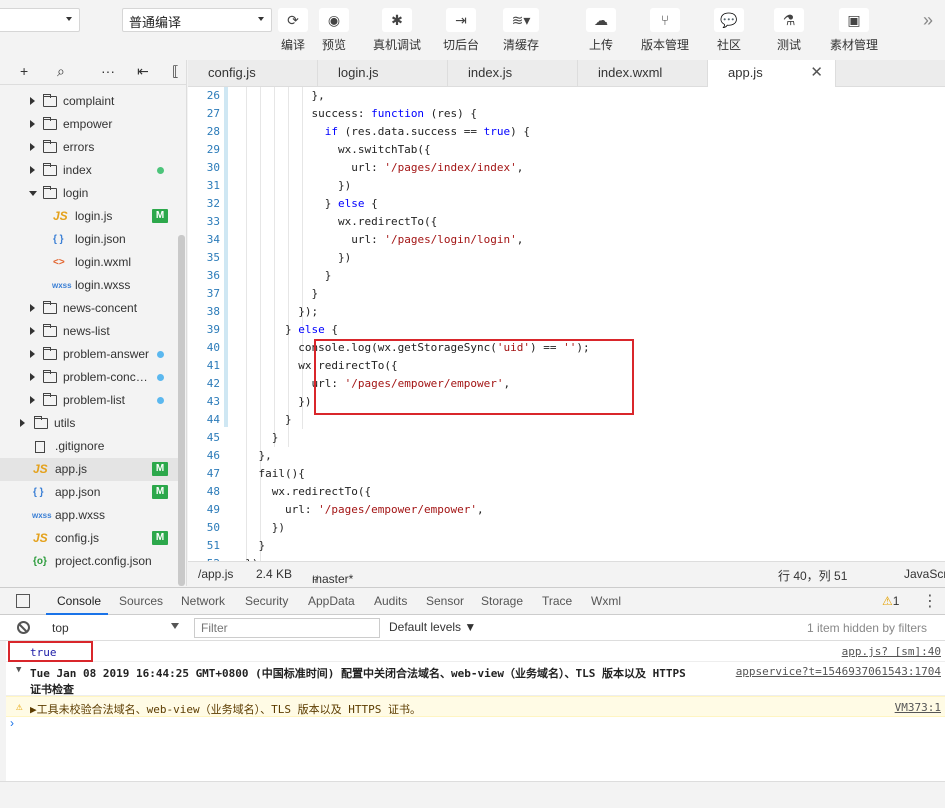 This screenshot has height=808, width=945. What do you see at coordinates (89, 469) in the screenshot?
I see `tree-file-app-js: JS app.js M` at bounding box center [89, 469].